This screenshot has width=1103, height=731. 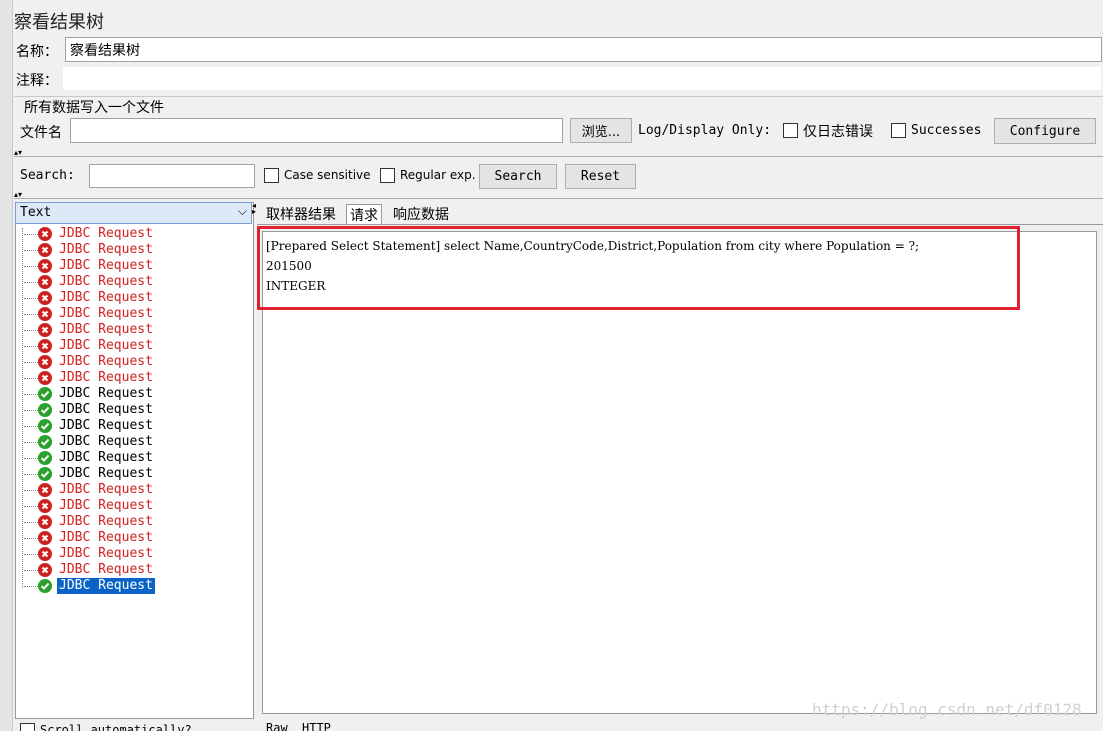 I want to click on highlight-box, so click(x=638, y=268).